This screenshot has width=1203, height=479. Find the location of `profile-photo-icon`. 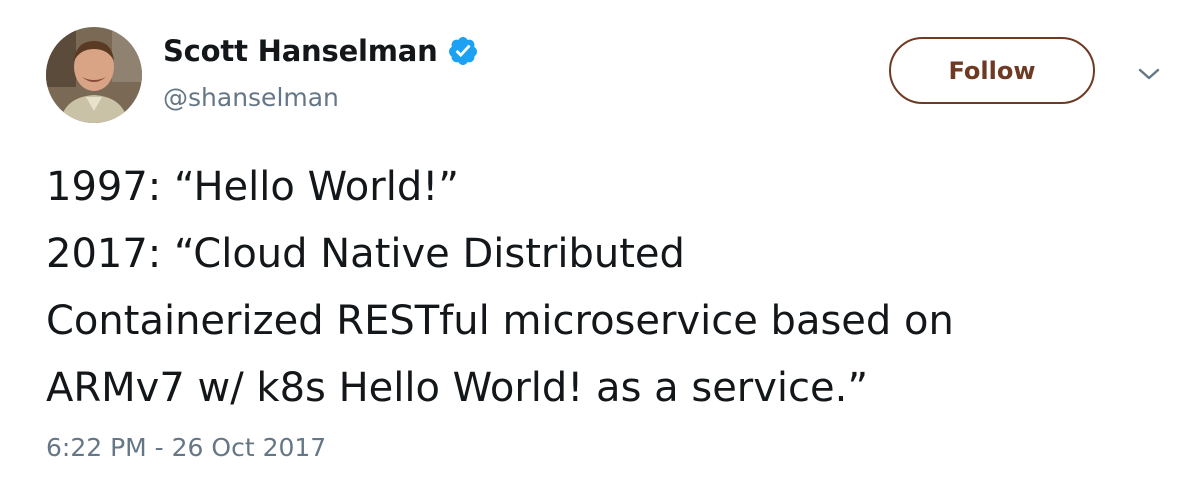

profile-photo-icon is located at coordinates (94, 75).